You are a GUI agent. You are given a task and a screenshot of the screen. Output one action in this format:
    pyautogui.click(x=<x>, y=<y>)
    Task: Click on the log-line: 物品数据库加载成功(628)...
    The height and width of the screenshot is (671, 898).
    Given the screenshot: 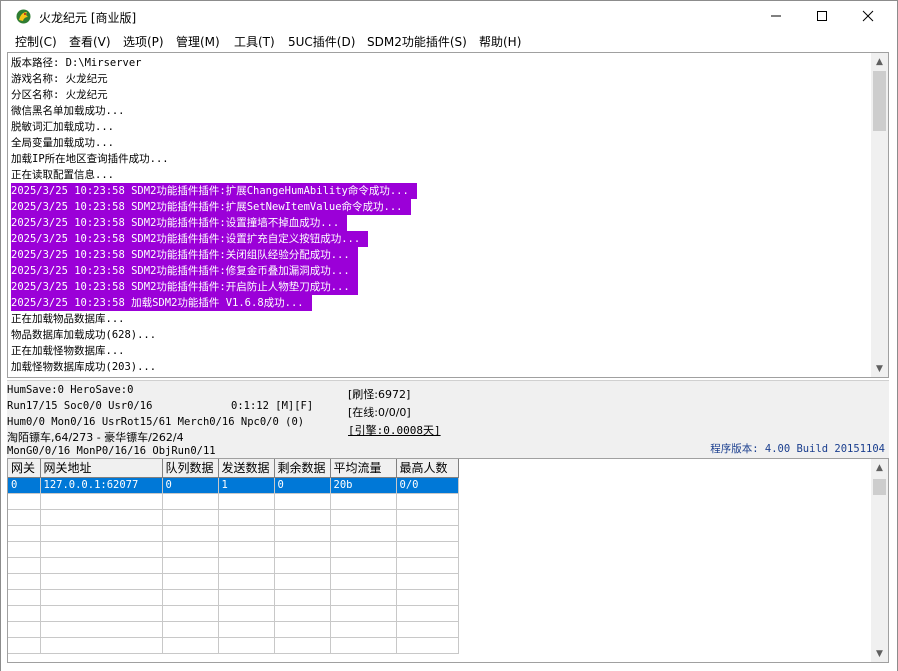 What is the action you would take?
    pyautogui.click(x=441, y=335)
    